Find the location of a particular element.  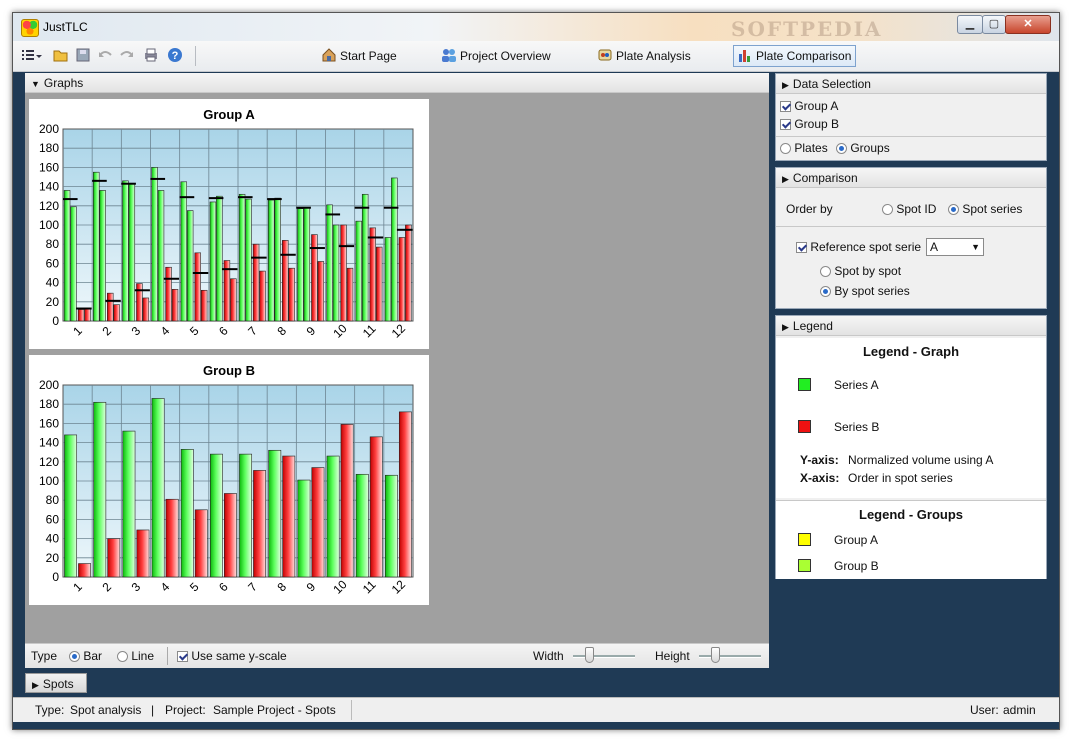

close-button: ✕ is located at coordinates (1028, 24).